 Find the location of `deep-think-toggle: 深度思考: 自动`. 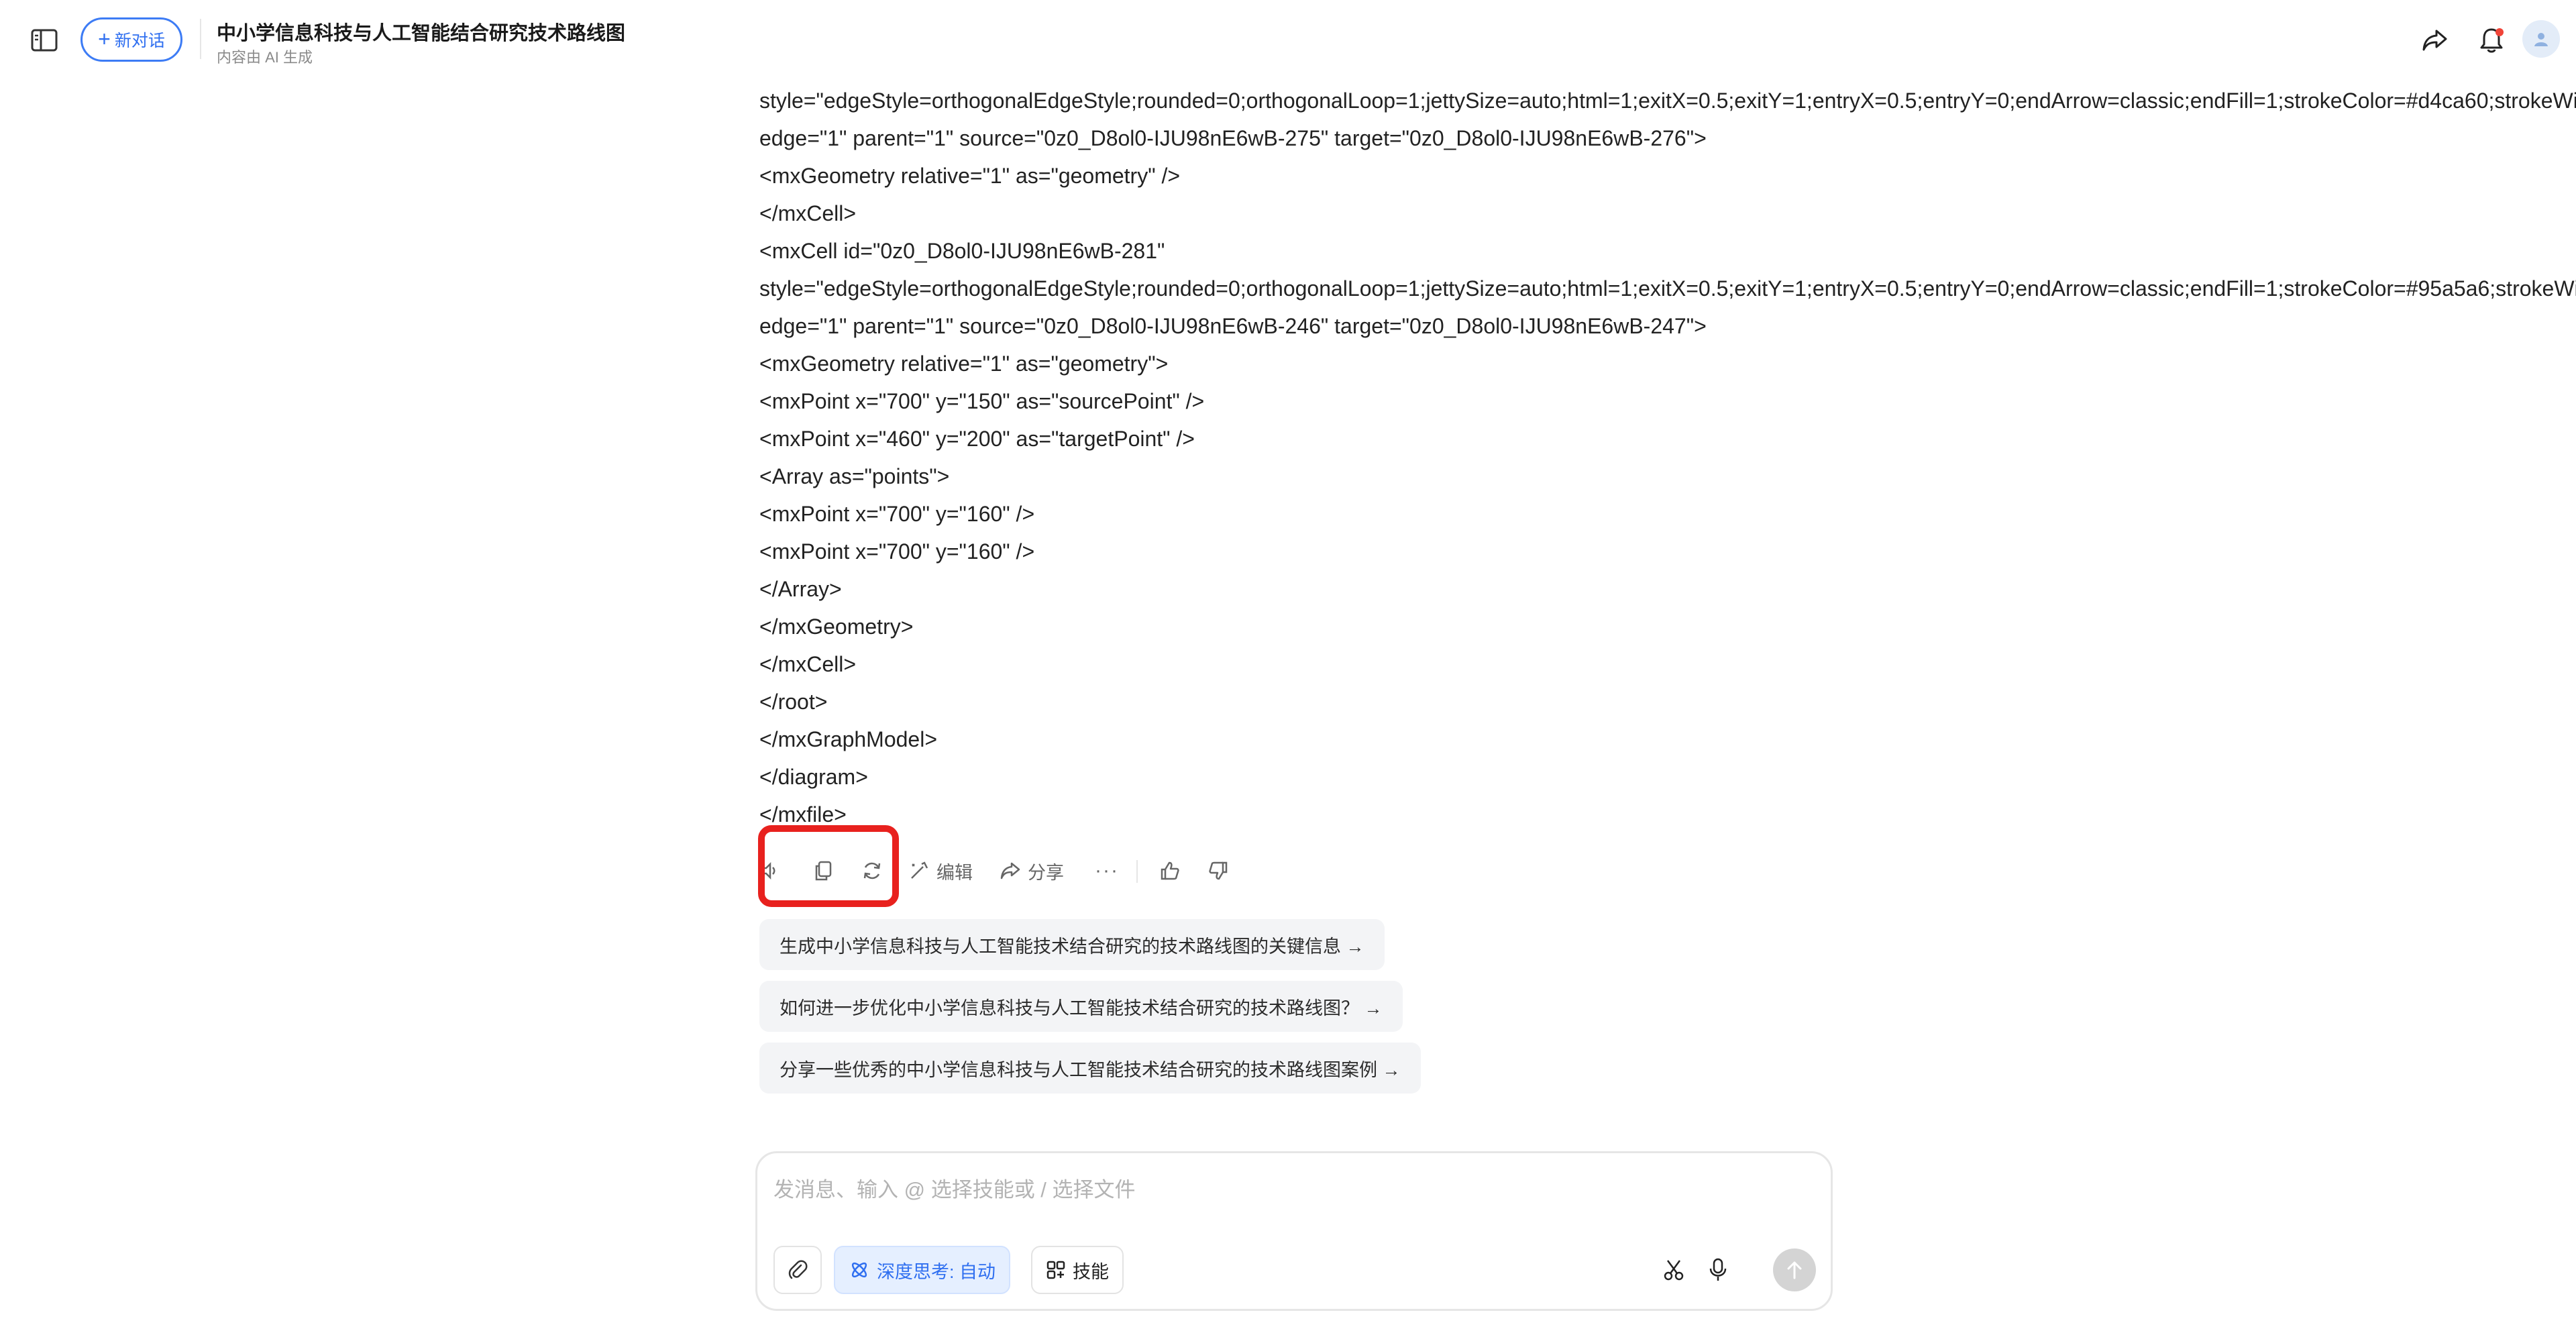

deep-think-toggle: 深度思考: 自动 is located at coordinates (922, 1270).